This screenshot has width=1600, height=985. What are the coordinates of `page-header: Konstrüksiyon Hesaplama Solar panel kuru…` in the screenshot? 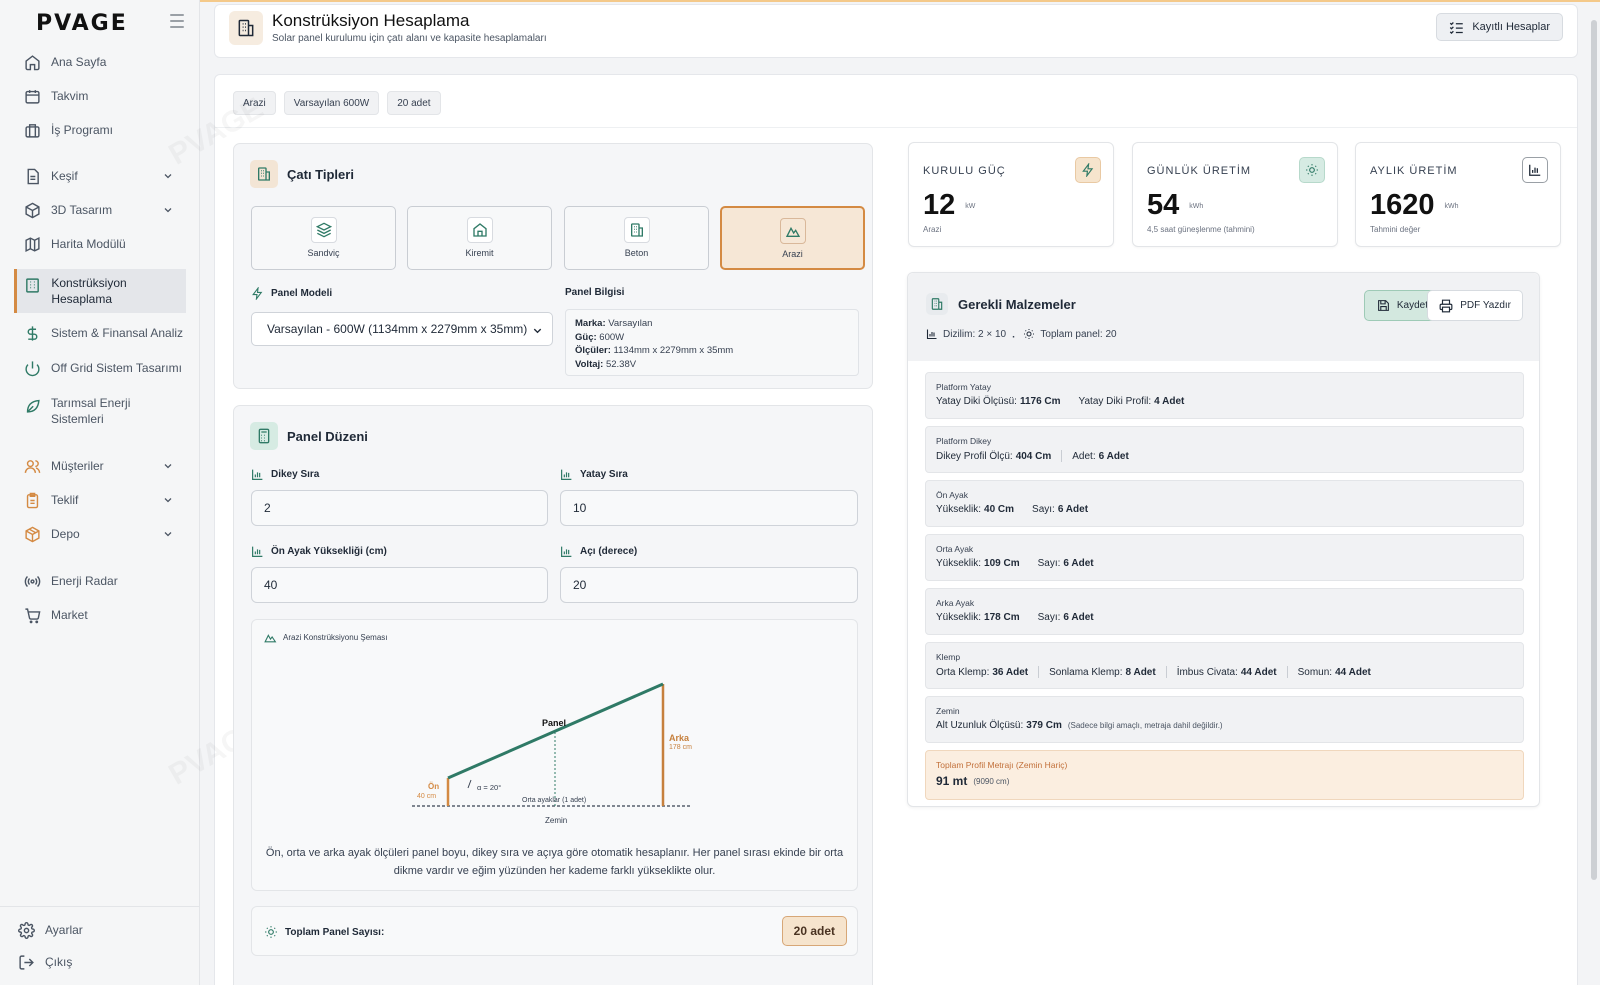 It's located at (896, 31).